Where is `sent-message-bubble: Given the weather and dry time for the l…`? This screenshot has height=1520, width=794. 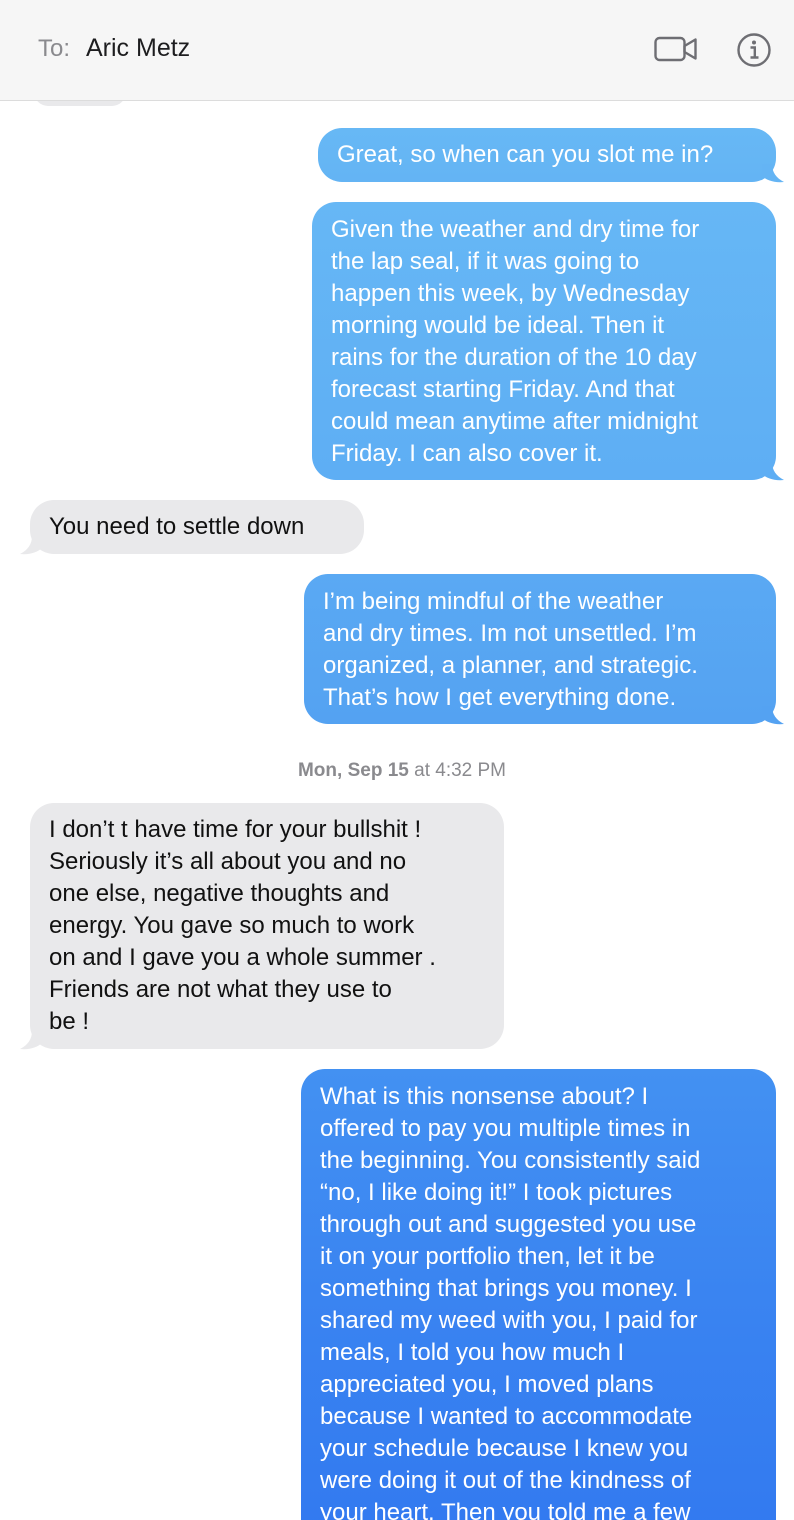
sent-message-bubble: Given the weather and dry time for the l… is located at coordinates (544, 341).